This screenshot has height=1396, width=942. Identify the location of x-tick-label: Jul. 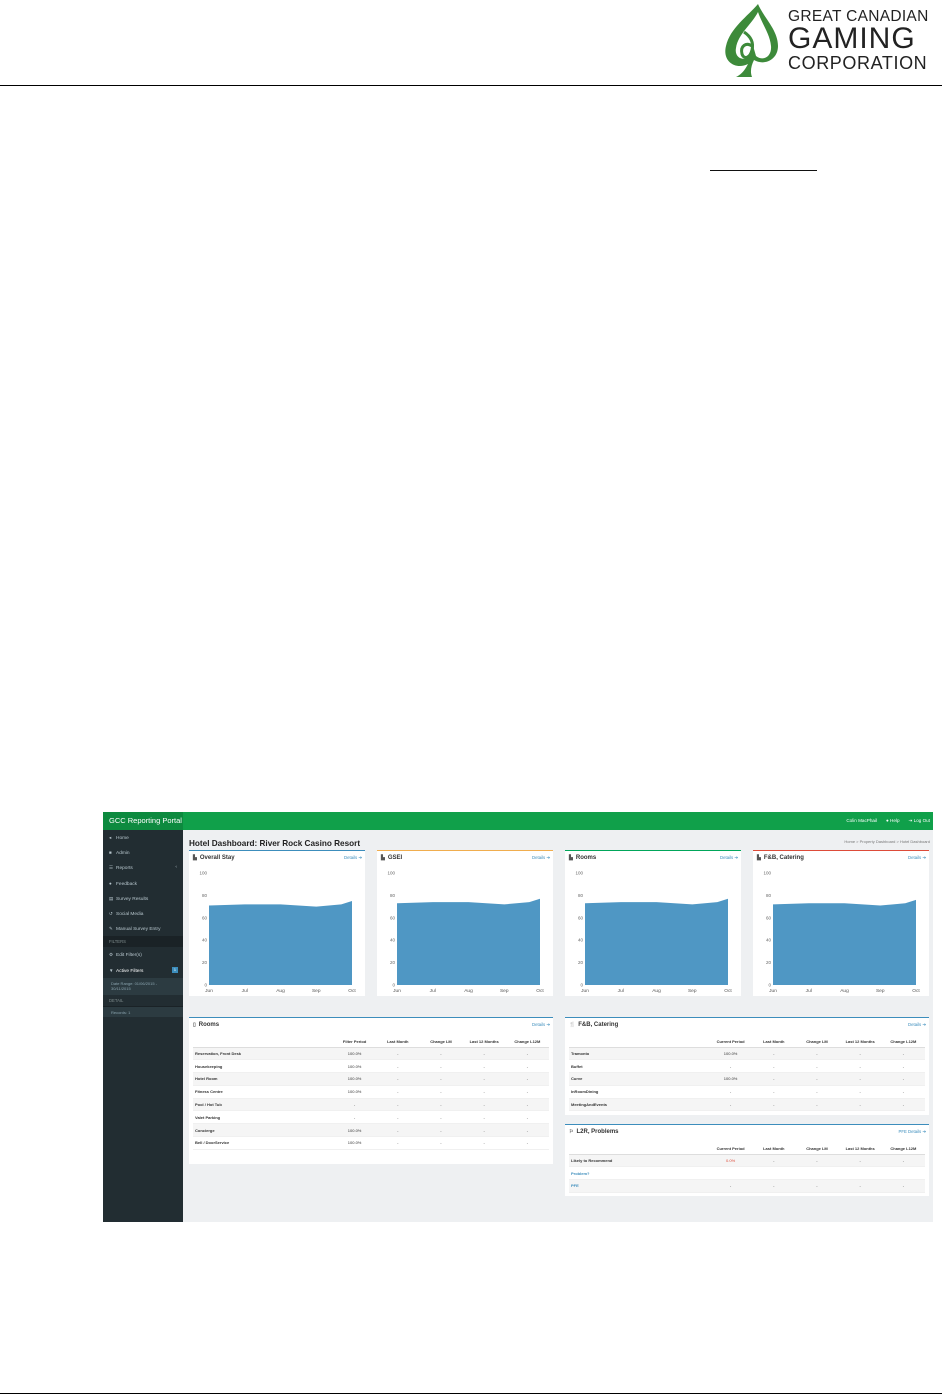
(621, 991).